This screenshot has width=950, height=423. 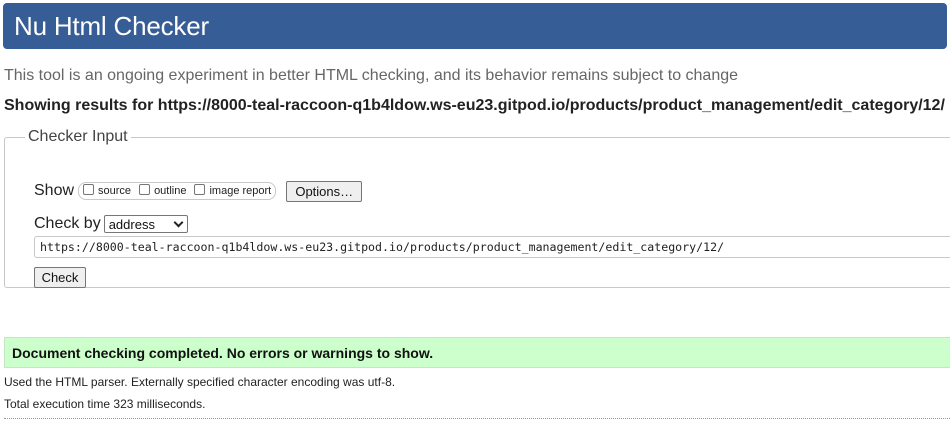 I want to click on check-by-row: Check by address, so click(x=111, y=224).